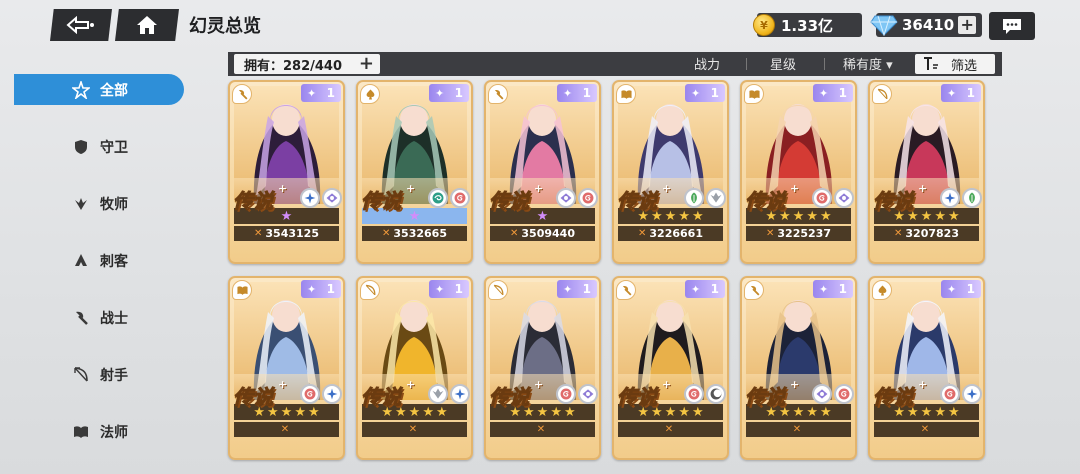 This screenshot has height=474, width=1080. I want to click on sidebar-item-label: 牧师, so click(114, 204).